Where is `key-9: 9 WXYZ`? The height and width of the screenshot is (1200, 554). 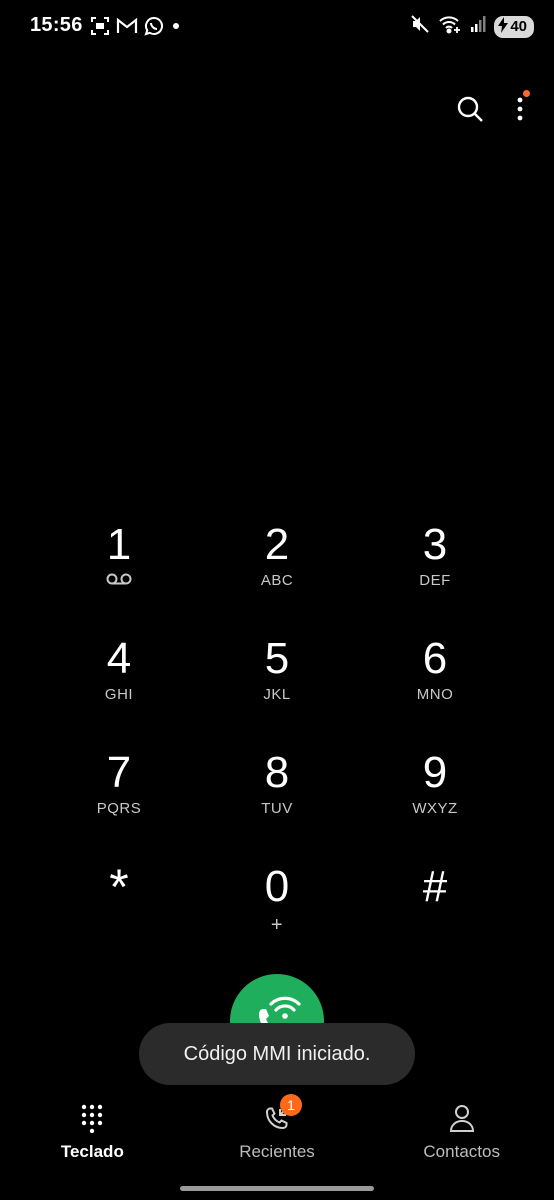 key-9: 9 WXYZ is located at coordinates (435, 805).